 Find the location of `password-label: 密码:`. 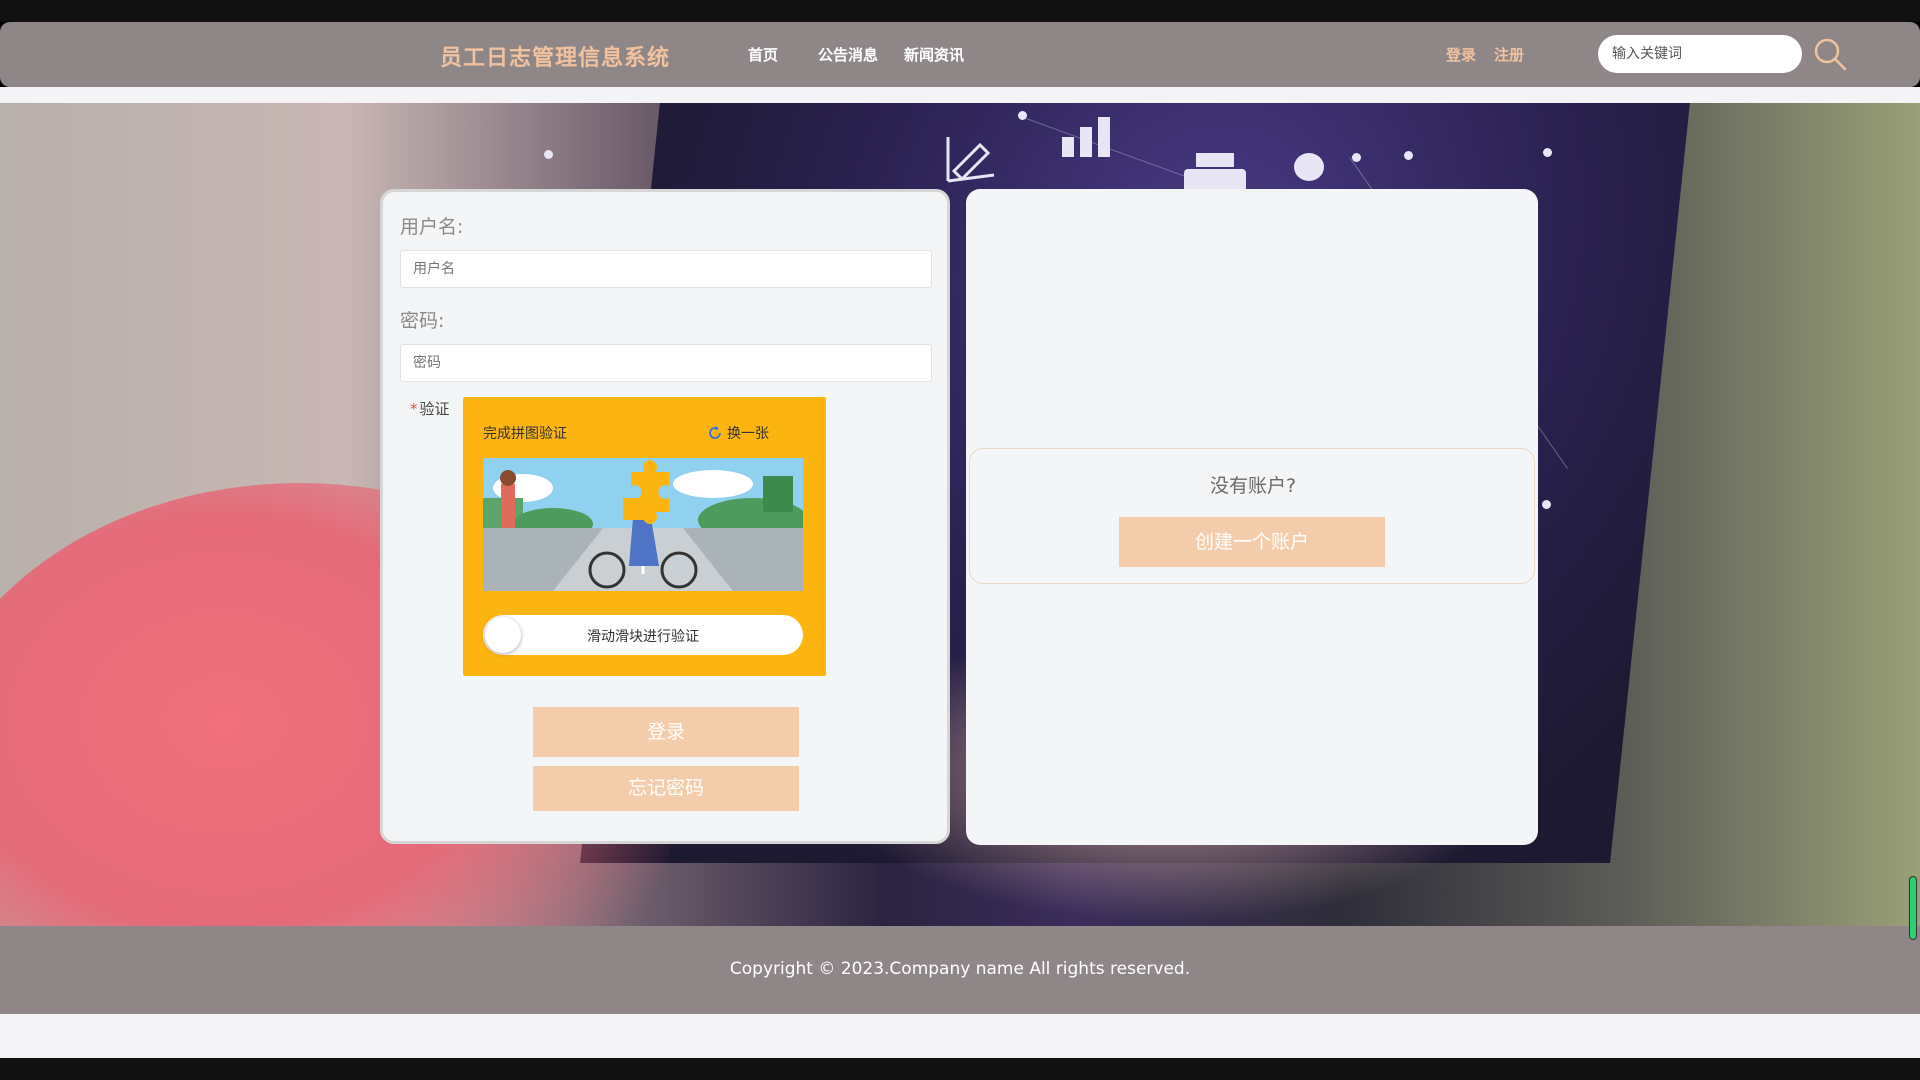

password-label: 密码: is located at coordinates (422, 321).